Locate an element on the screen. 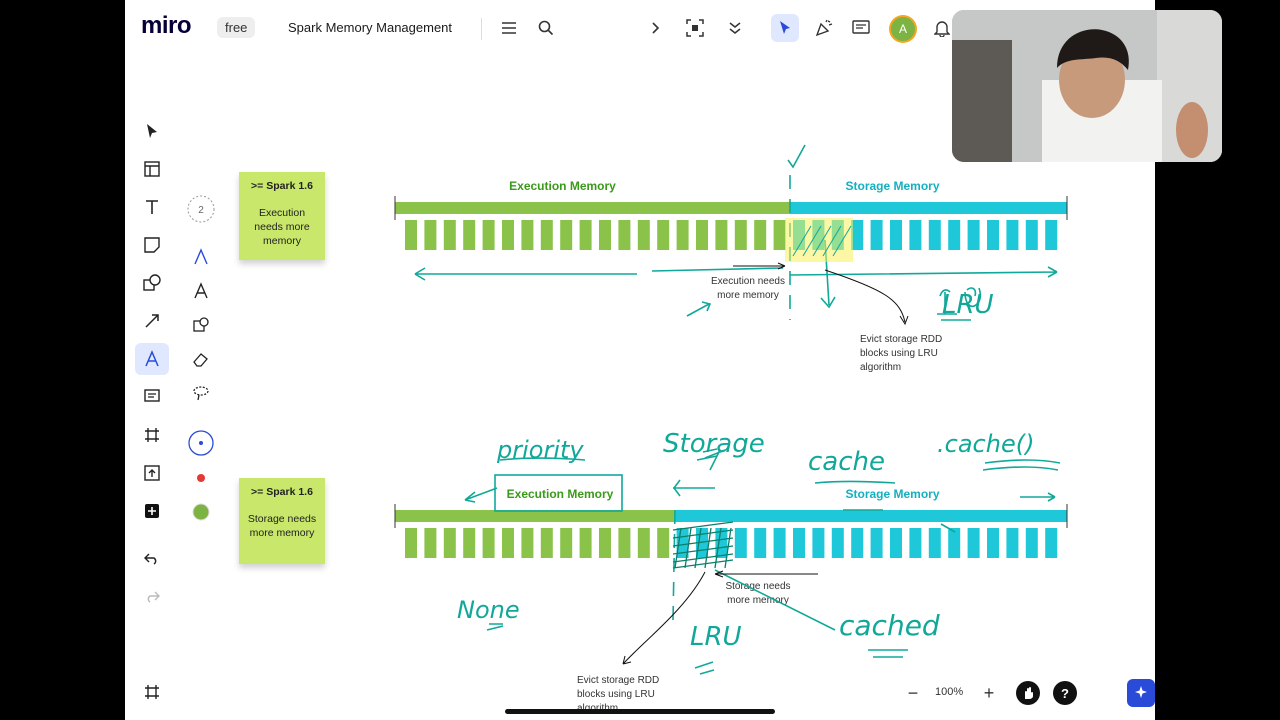  handwritten-priority: priority is located at coordinates (540, 450).